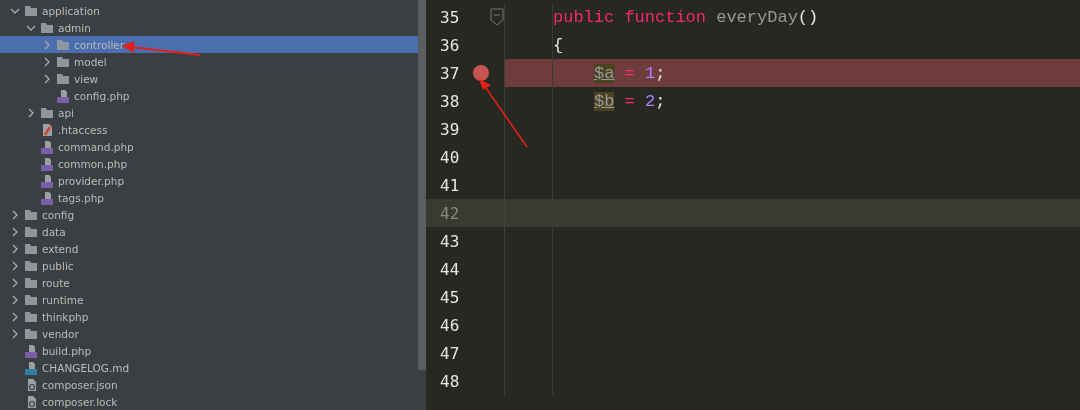  I want to click on line-number: 38, so click(450, 101).